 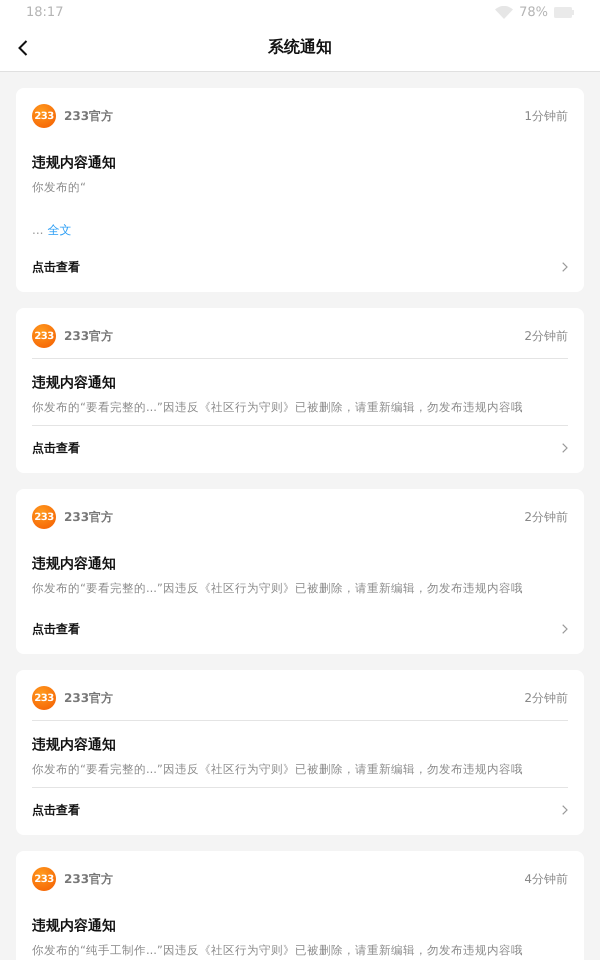 I want to click on wifi-icon, so click(x=504, y=12).